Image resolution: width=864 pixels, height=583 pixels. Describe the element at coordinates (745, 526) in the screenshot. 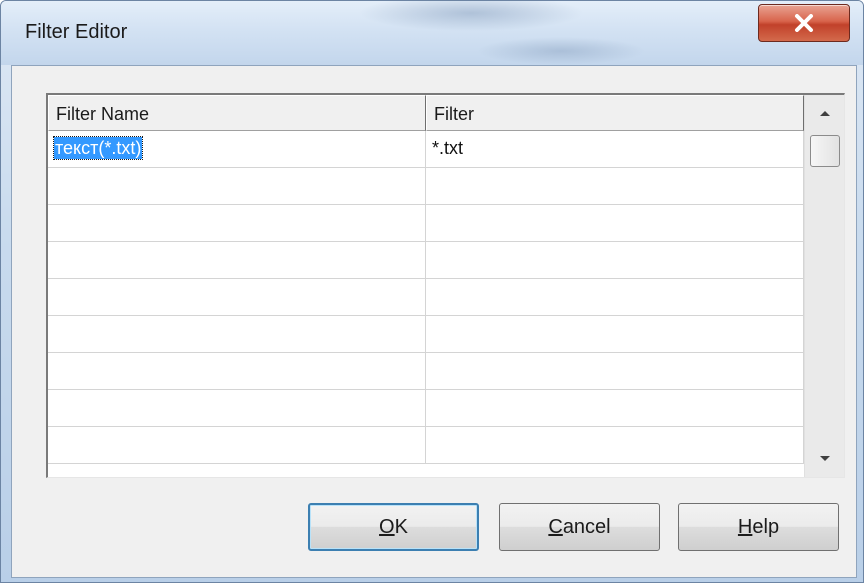

I see `help-mnemonic: H` at that location.